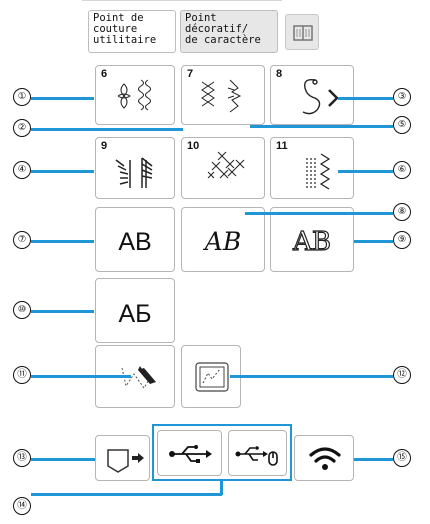 This screenshot has height=524, width=430. I want to click on font-outline-button: AB, so click(312, 239).